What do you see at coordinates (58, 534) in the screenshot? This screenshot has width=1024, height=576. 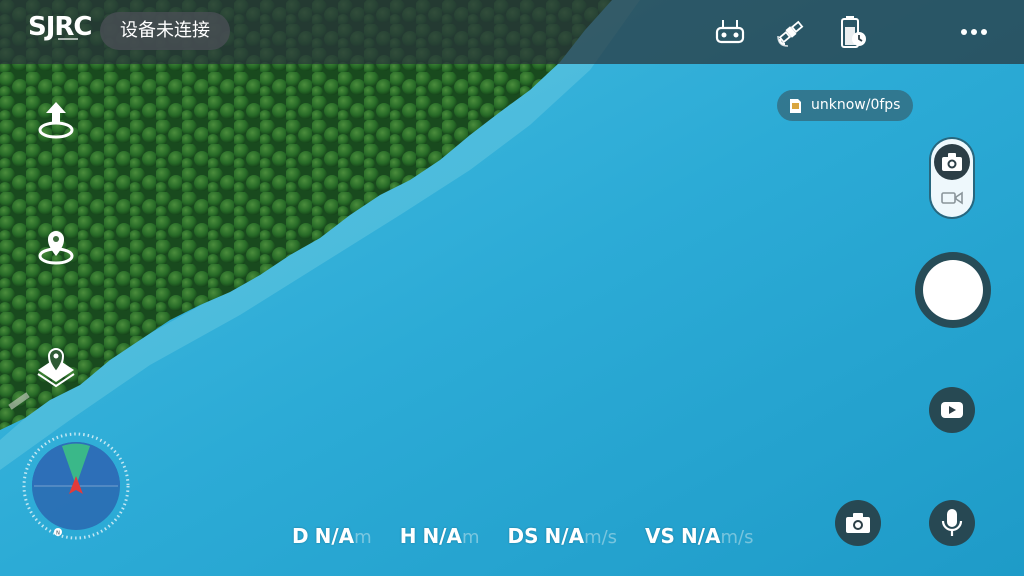 I see `svg-text: N` at bounding box center [58, 534].